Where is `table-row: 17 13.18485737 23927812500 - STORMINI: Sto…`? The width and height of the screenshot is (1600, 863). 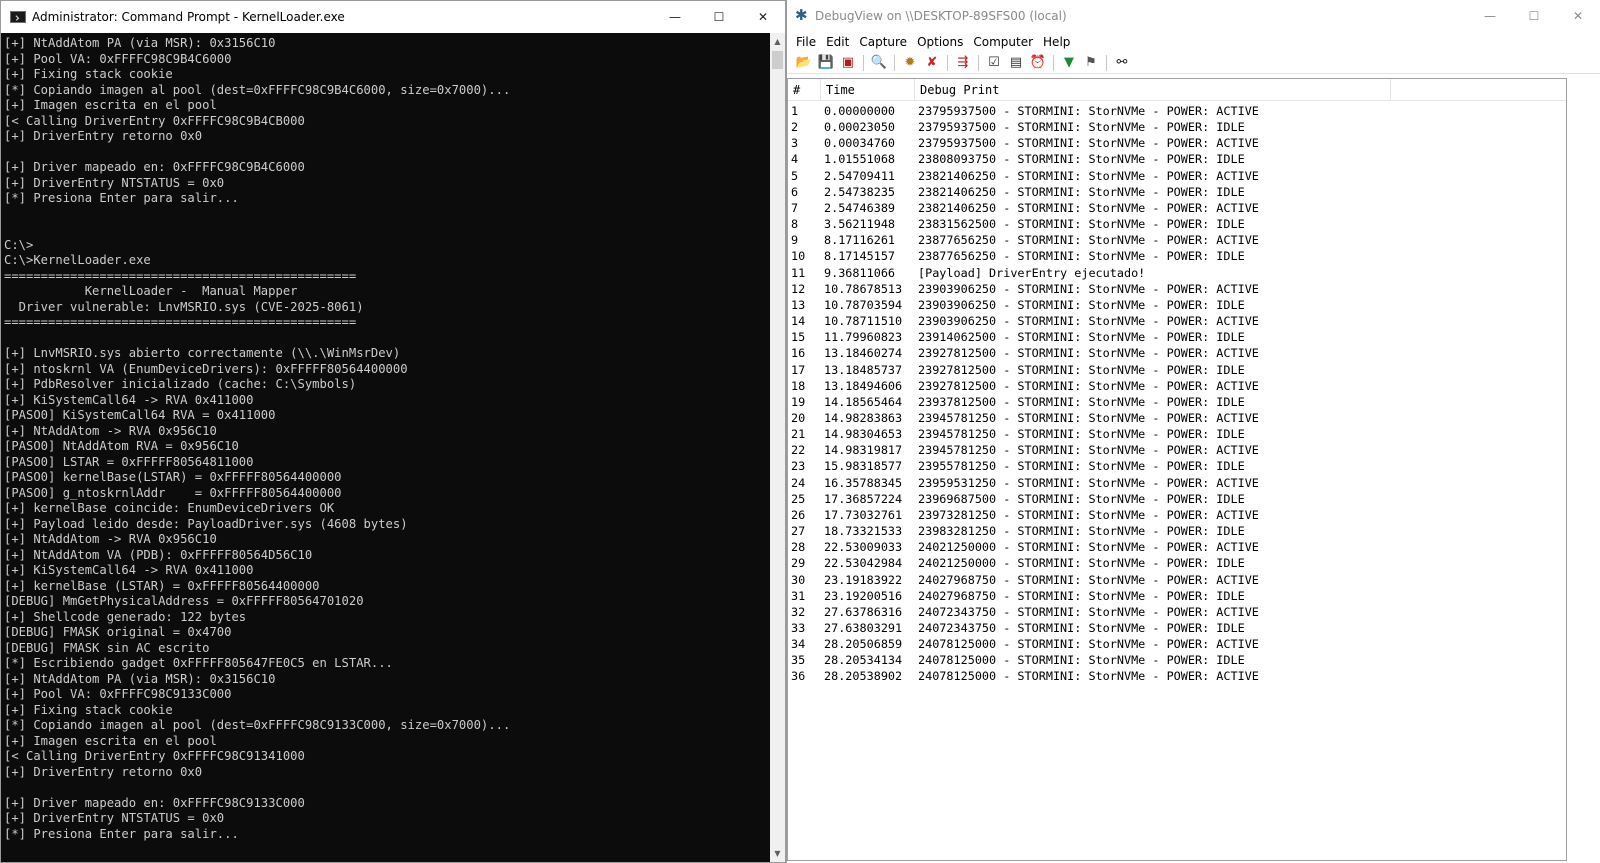
table-row: 17 13.18485737 23927812500 - STORMINI: Sto… is located at coordinates (1177, 370).